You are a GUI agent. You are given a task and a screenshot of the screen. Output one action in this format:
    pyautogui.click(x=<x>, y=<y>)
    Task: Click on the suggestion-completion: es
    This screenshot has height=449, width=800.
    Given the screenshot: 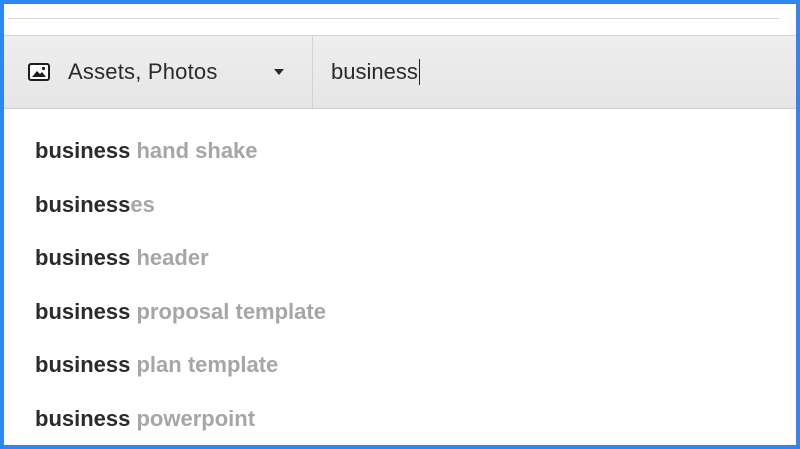 What is the action you would take?
    pyautogui.click(x=142, y=204)
    